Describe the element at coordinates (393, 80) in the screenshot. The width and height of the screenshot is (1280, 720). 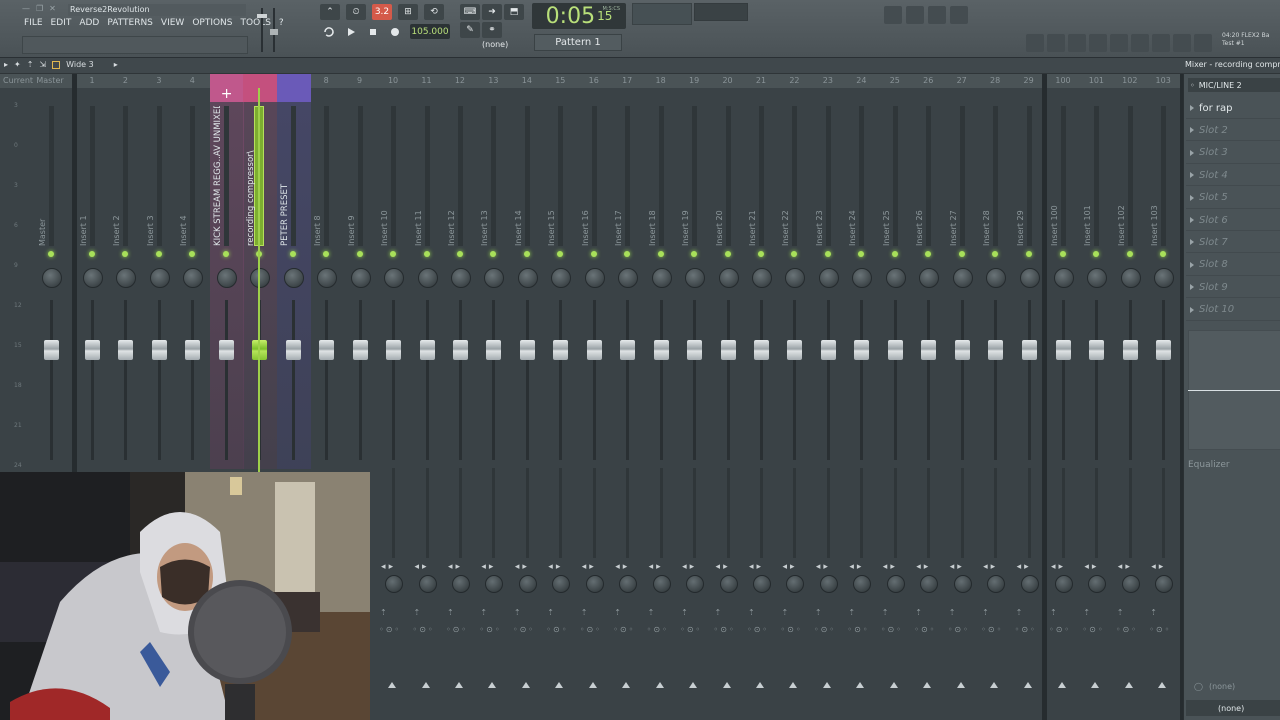
I see `track-number: 10` at that location.